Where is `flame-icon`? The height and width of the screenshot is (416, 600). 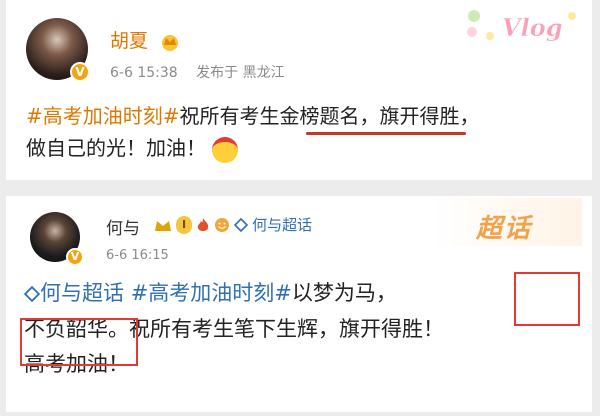
flame-icon is located at coordinates (203, 224).